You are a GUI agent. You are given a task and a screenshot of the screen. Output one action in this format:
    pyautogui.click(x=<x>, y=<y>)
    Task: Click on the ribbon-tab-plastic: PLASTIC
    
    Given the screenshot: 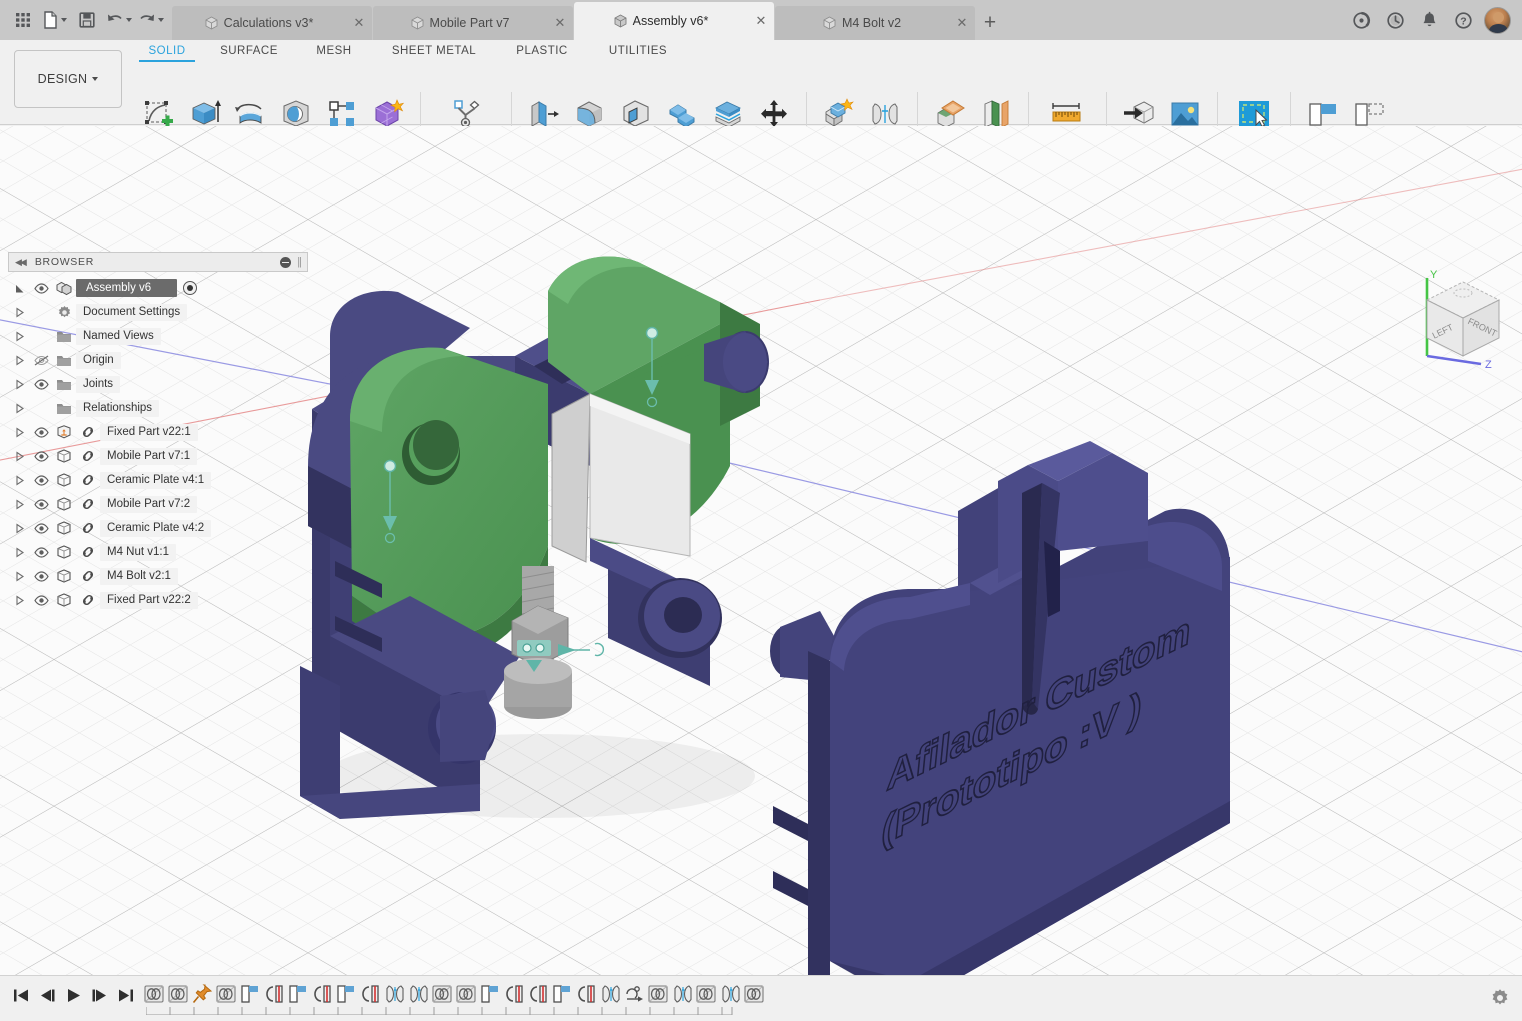 What is the action you would take?
    pyautogui.click(x=542, y=52)
    